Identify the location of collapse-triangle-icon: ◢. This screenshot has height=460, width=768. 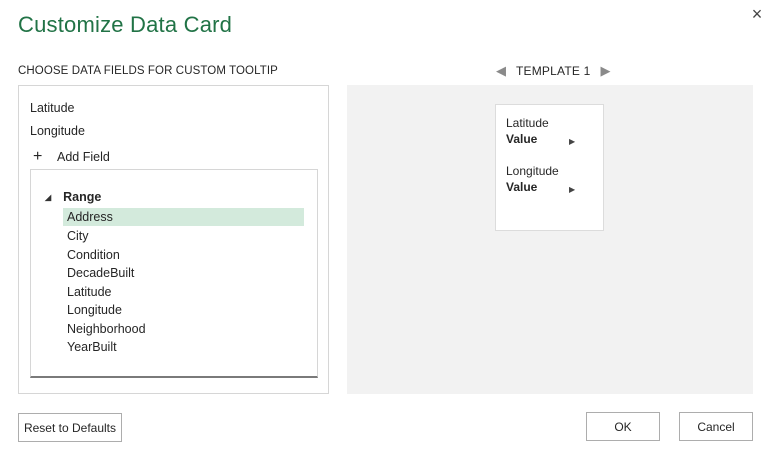
(48, 197).